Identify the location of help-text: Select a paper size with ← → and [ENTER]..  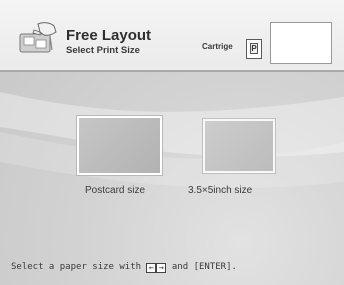
(124, 267).